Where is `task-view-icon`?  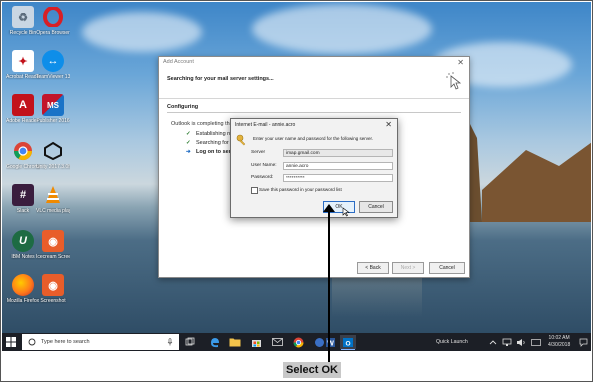
task-view-icon is located at coordinates (190, 342).